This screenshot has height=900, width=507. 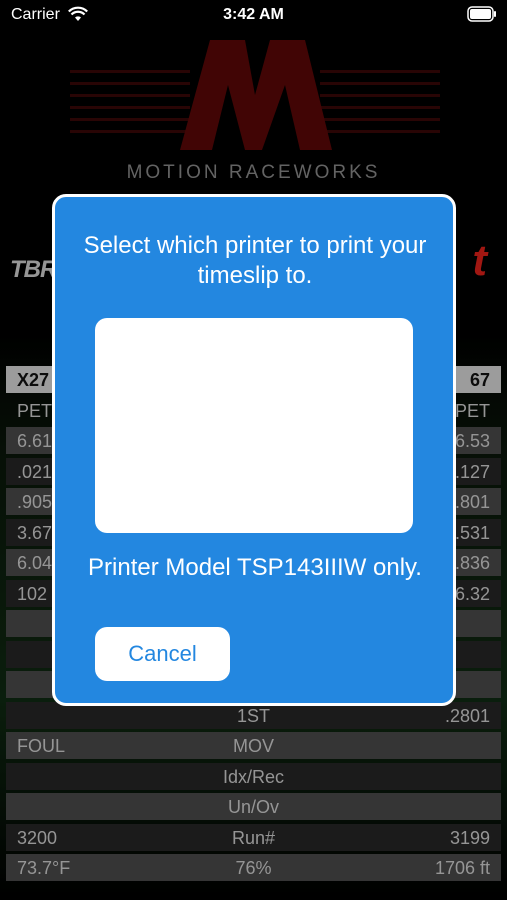 What do you see at coordinates (255, 567) in the screenshot?
I see `printer-model-note: Printer Model TSP143IIIW only.` at bounding box center [255, 567].